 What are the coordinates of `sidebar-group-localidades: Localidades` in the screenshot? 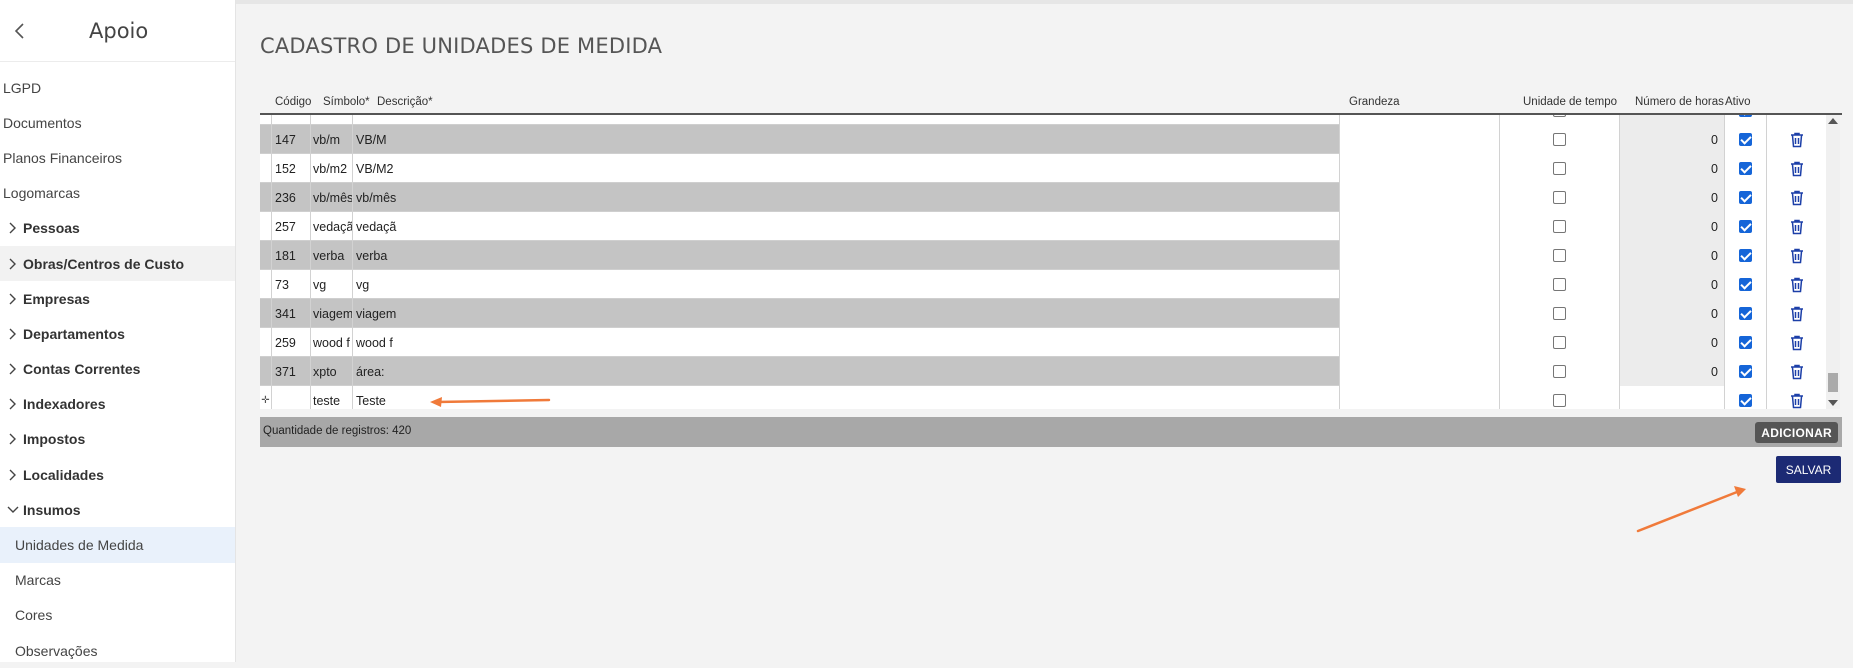 It's located at (117, 474).